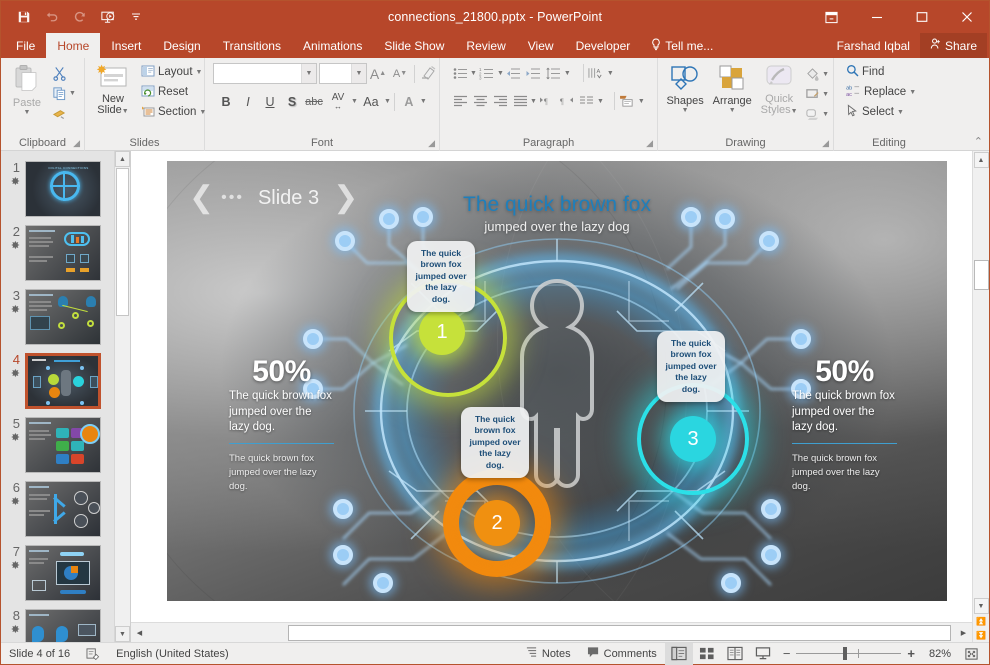  What do you see at coordinates (534, 73) in the screenshot?
I see `increase-indent-icon` at bounding box center [534, 73].